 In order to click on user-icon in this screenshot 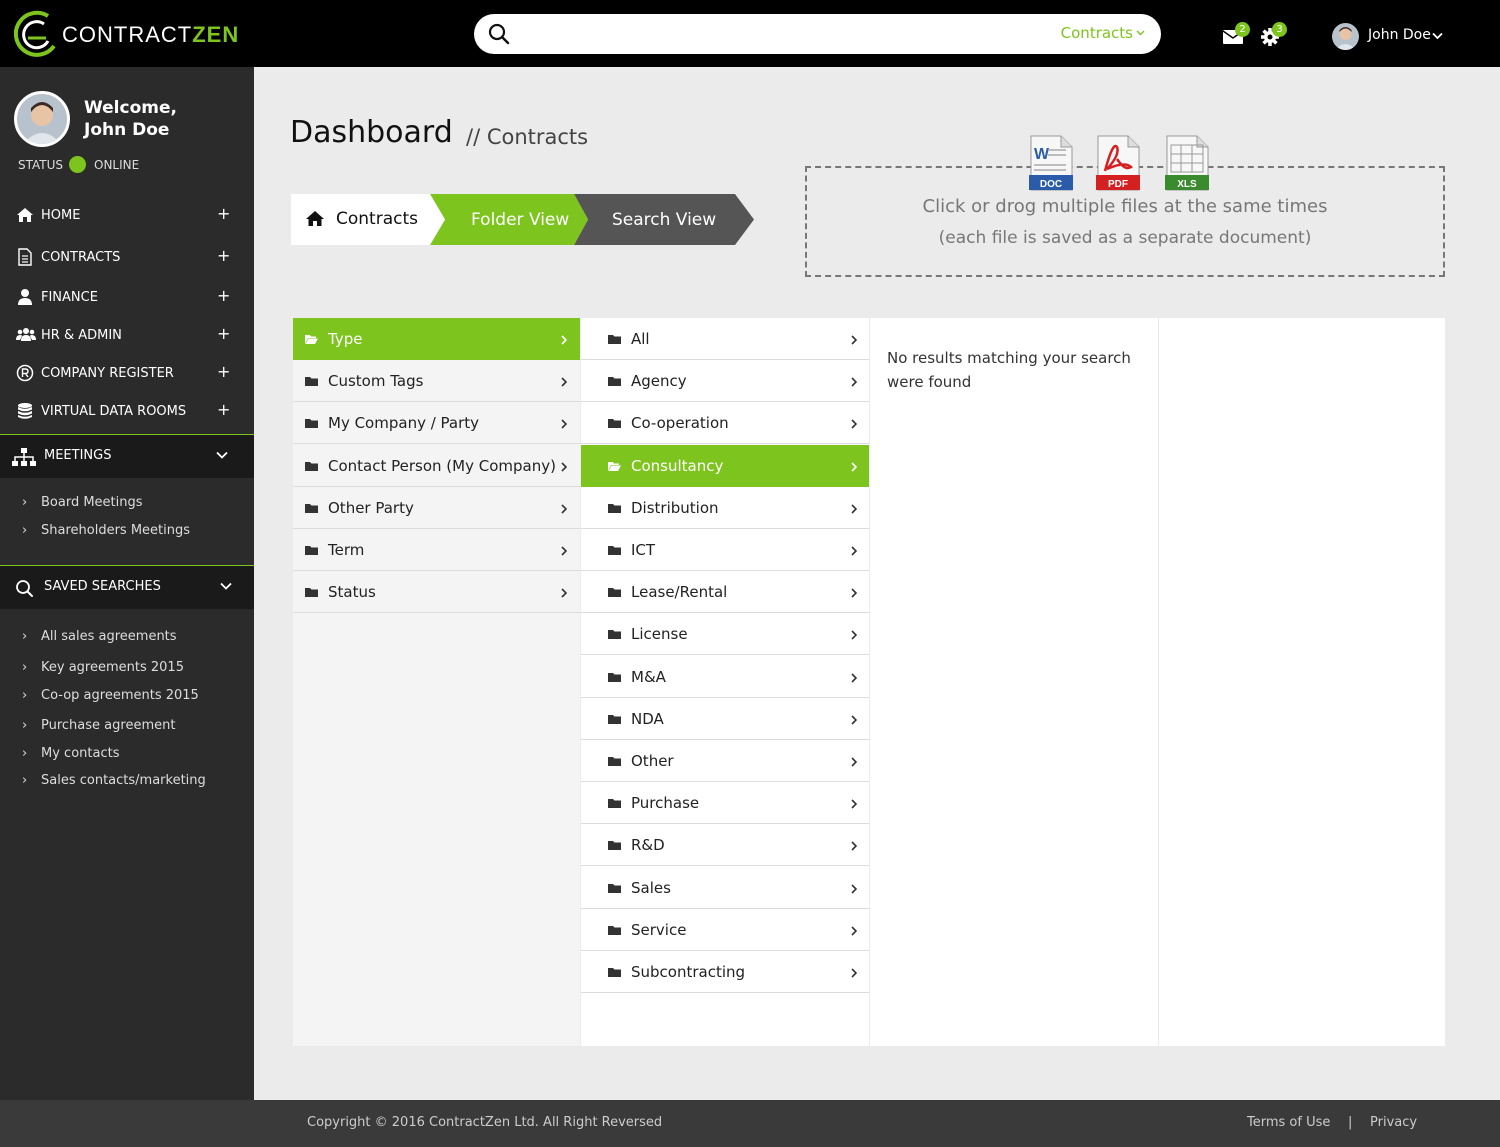, I will do `click(25, 297)`.